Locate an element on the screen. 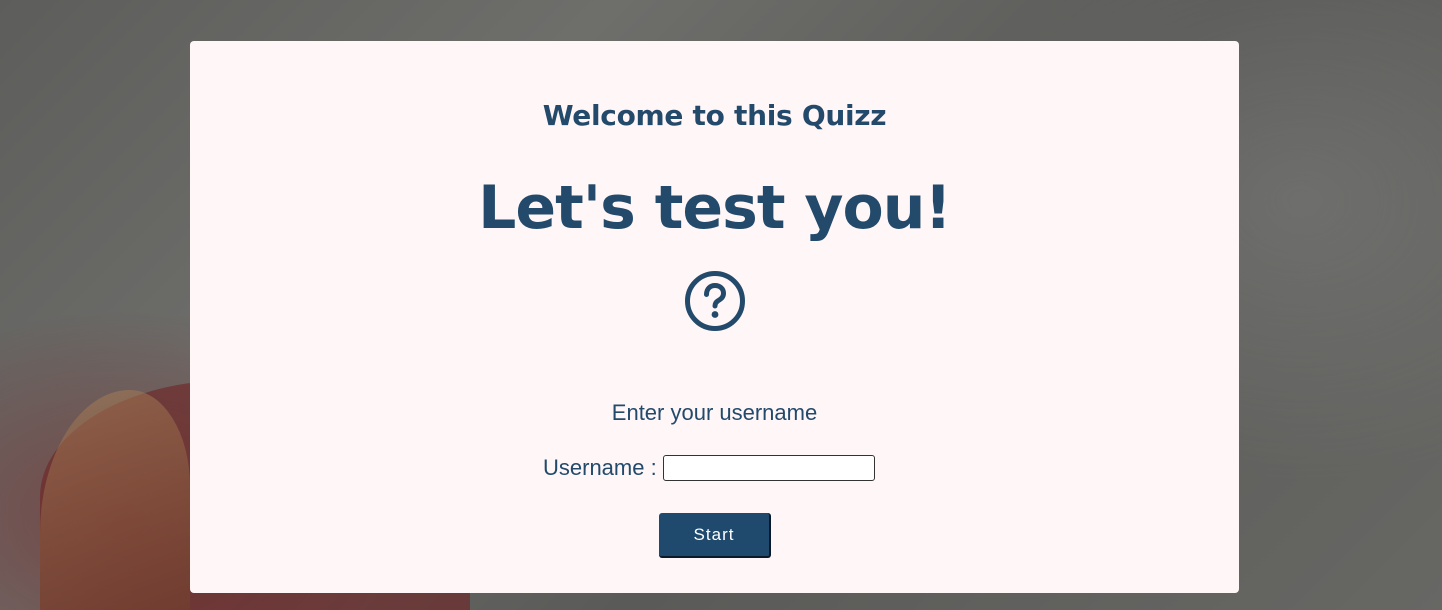 The image size is (1442, 610). start-button: Start is located at coordinates (715, 535).